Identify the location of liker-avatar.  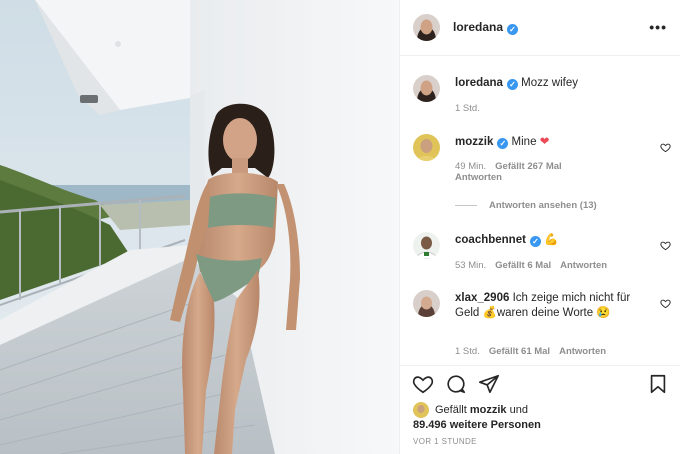
(421, 410).